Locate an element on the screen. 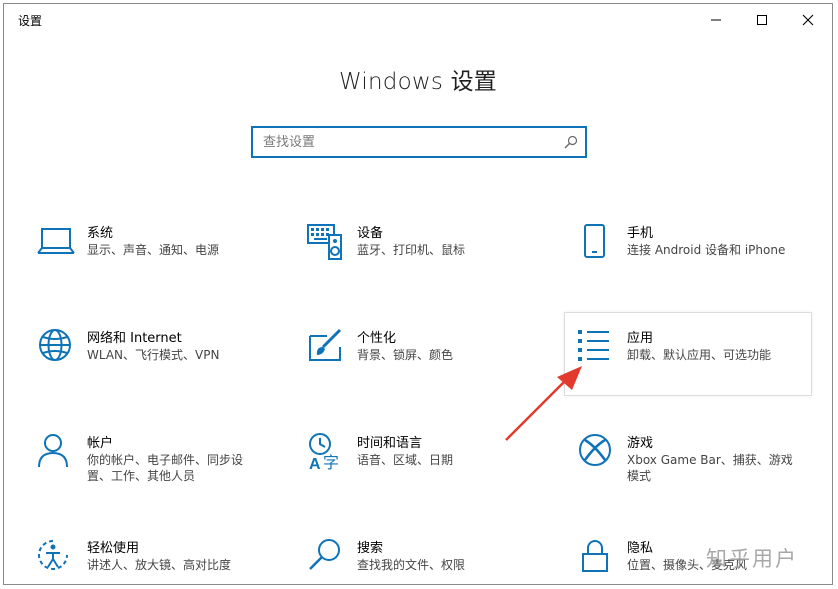 The height and width of the screenshot is (589, 838). maximize-button is located at coordinates (762, 20).